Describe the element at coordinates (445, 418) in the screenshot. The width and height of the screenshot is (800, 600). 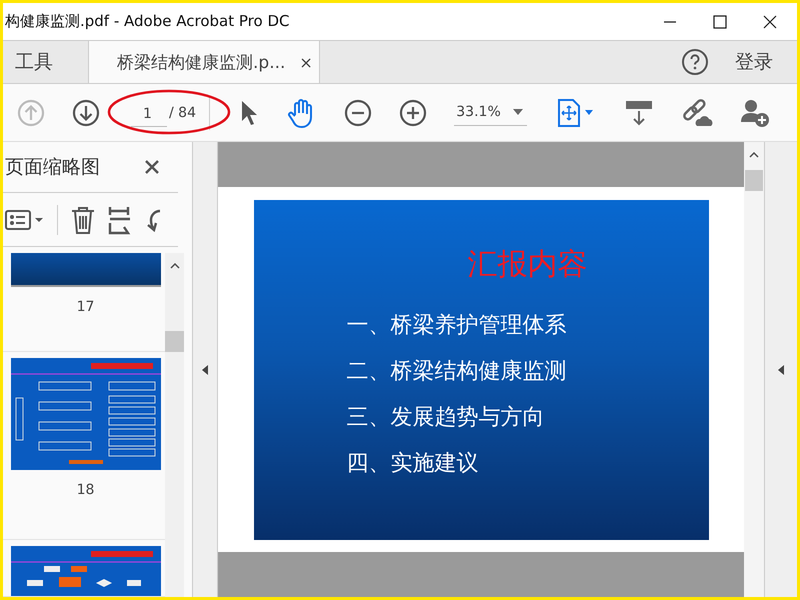
I see `slide-list-item: 三、发展趋势与方向` at that location.